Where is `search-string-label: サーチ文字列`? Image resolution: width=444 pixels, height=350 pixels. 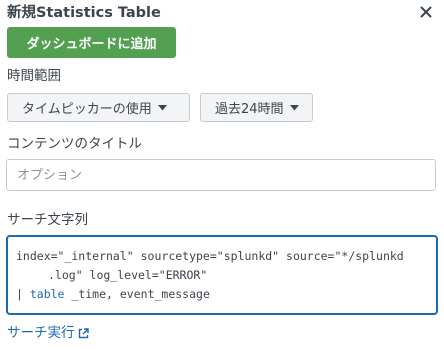 search-string-label: サーチ文字列 is located at coordinates (47, 220).